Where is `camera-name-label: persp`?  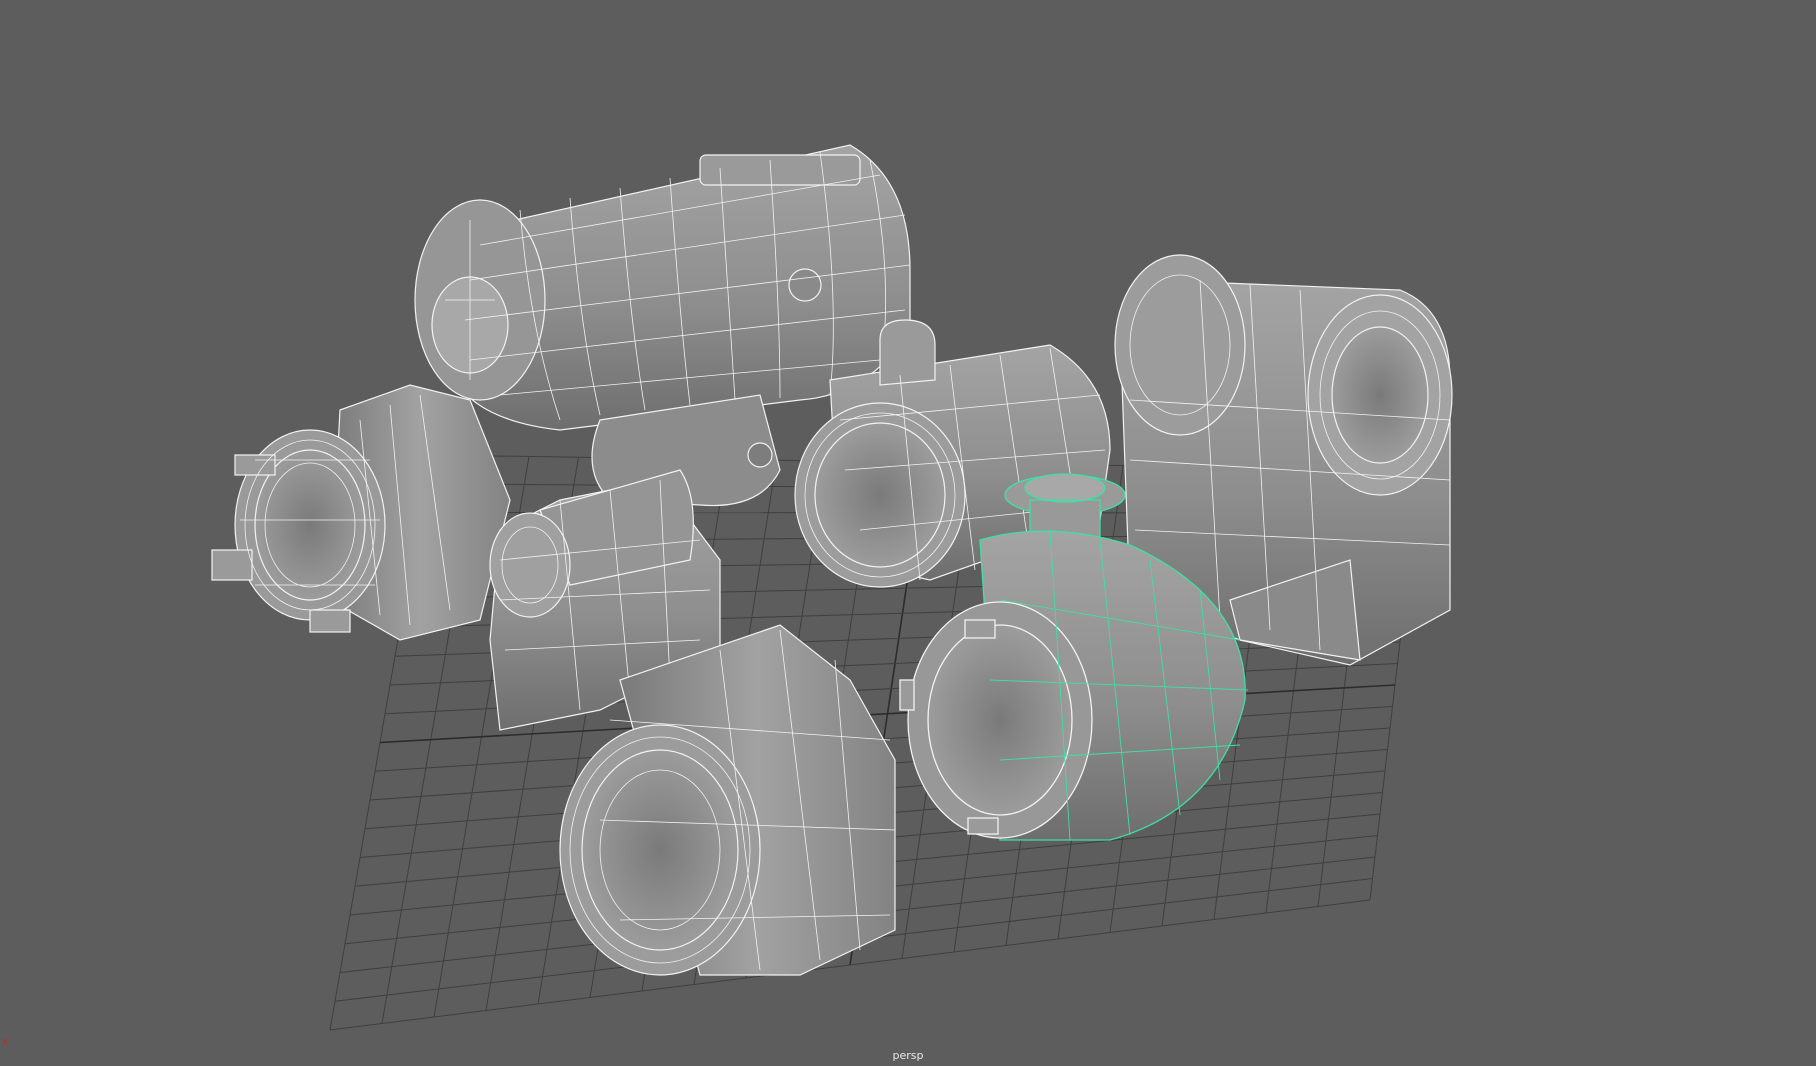 camera-name-label: persp is located at coordinates (908, 1055).